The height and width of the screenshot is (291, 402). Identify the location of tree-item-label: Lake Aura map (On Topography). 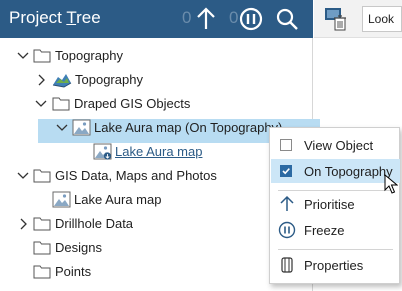
(188, 127).